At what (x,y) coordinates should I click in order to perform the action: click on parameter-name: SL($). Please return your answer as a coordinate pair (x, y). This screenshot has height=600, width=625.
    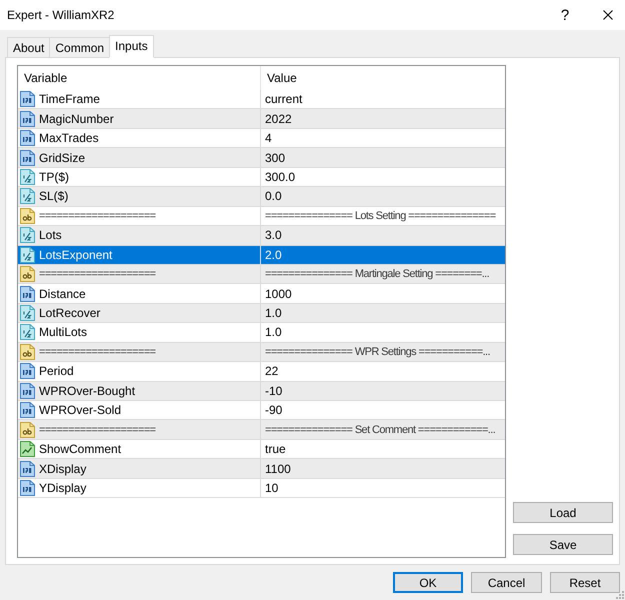
    Looking at the image, I should click on (53, 196).